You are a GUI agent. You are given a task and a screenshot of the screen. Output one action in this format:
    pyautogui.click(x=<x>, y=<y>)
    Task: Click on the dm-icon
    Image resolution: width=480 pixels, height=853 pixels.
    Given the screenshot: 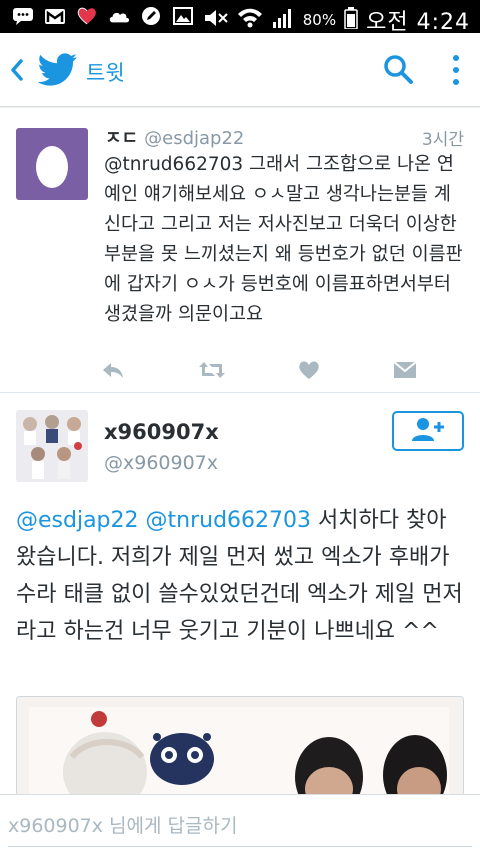 What is the action you would take?
    pyautogui.click(x=405, y=370)
    